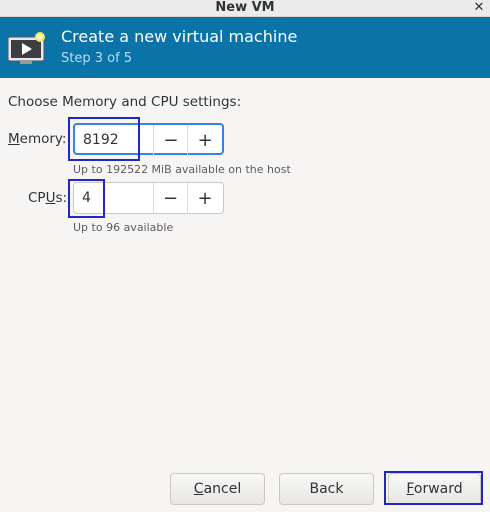 The width and height of the screenshot is (490, 512). What do you see at coordinates (326, 489) in the screenshot?
I see `back-button: Back` at bounding box center [326, 489].